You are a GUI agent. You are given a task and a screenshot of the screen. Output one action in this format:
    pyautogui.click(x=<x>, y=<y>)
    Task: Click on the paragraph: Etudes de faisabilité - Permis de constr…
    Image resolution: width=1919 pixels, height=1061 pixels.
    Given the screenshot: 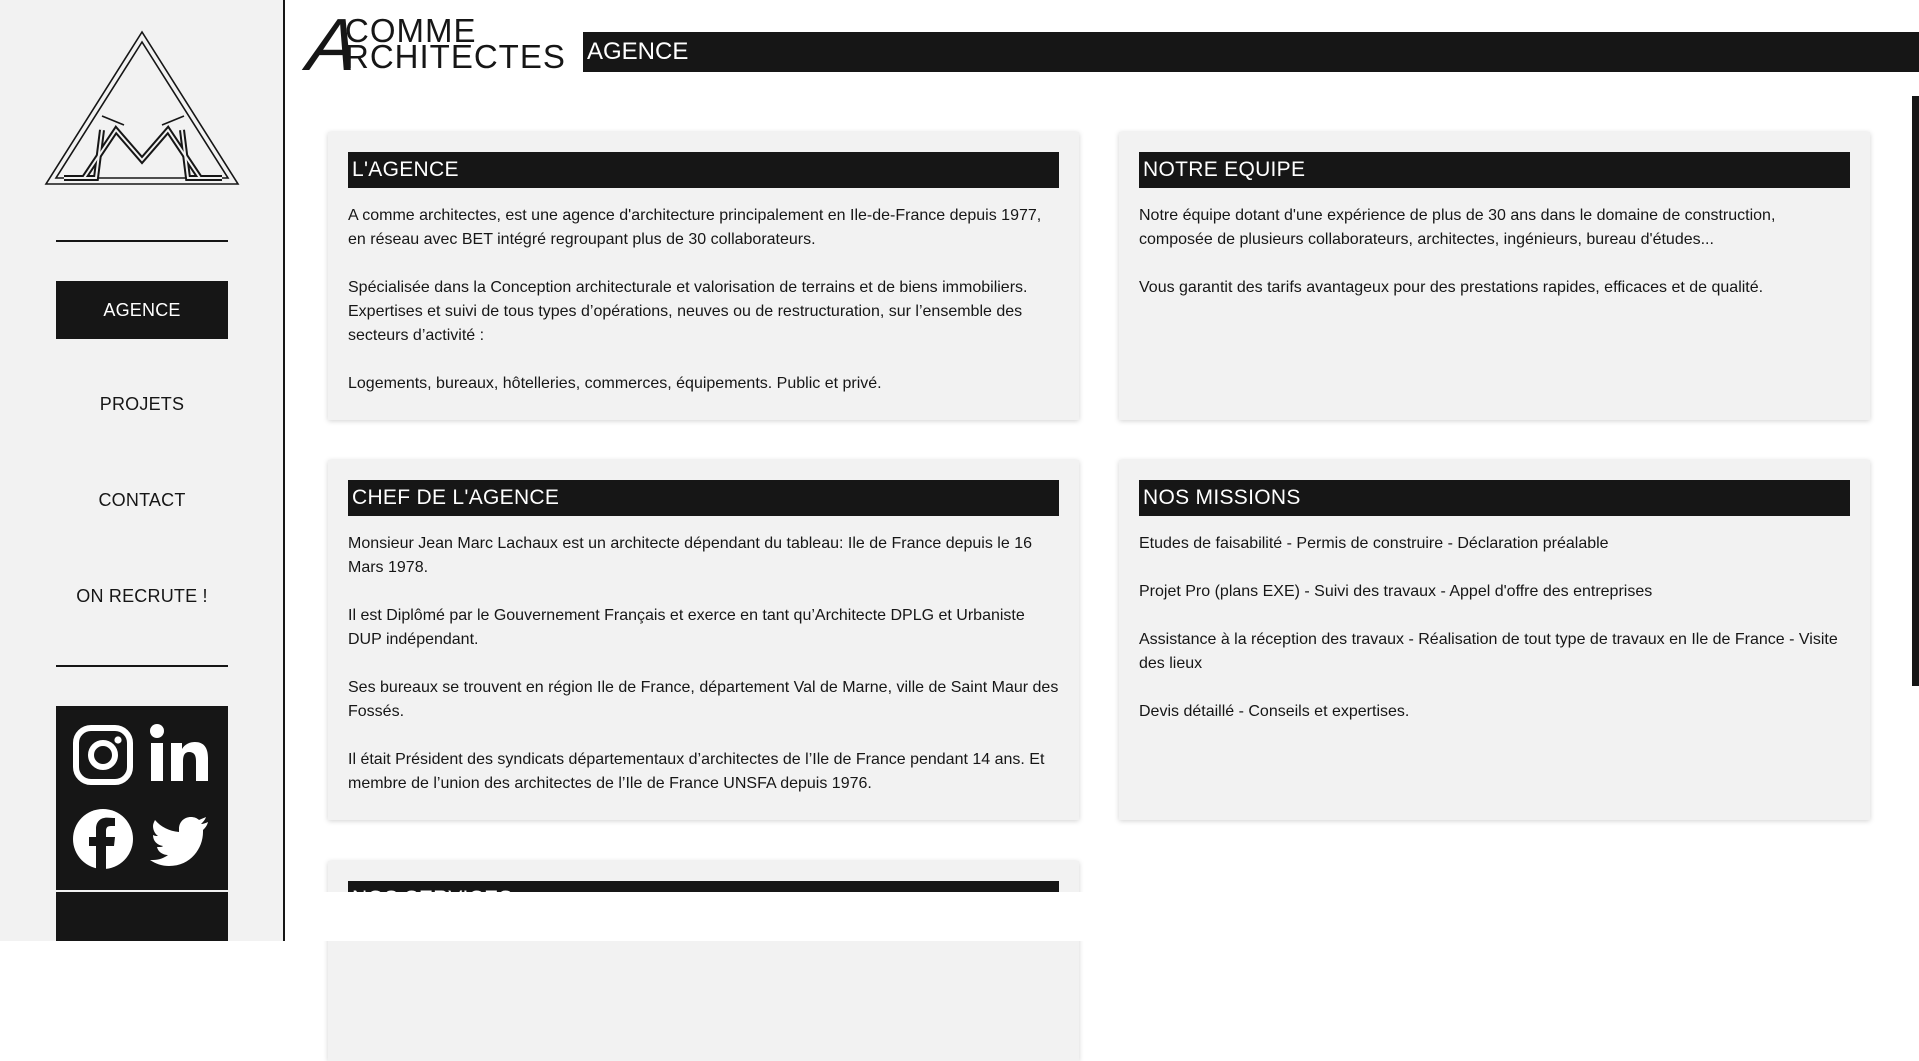 What is the action you would take?
    pyautogui.click(x=1374, y=543)
    